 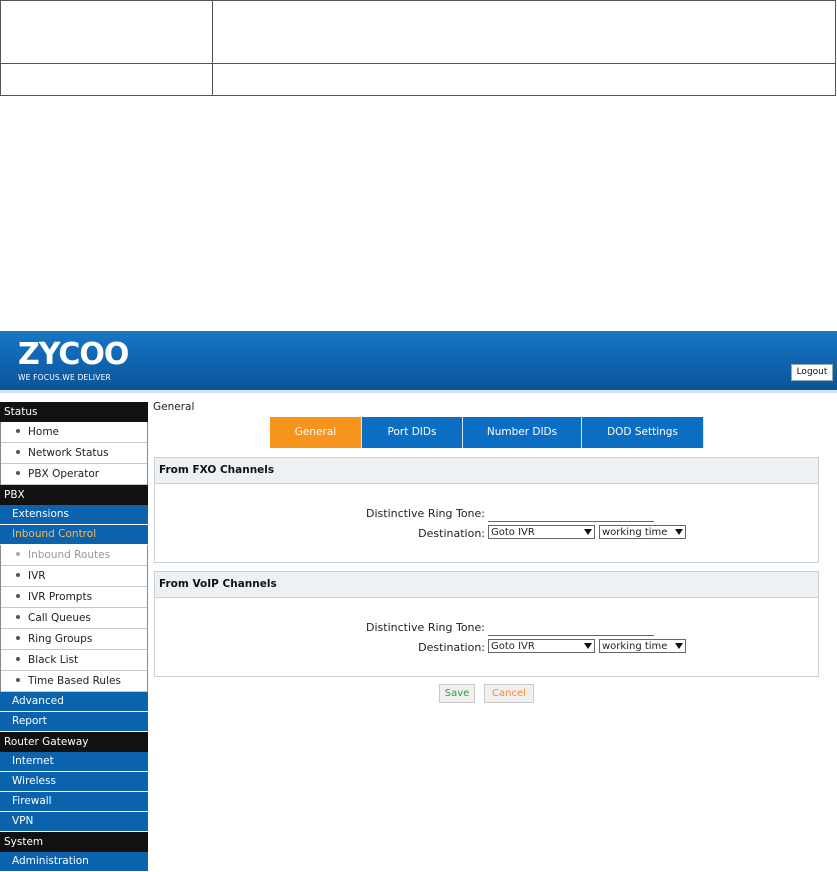 What do you see at coordinates (74, 495) in the screenshot?
I see `sidebar-section-pbx: PBX` at bounding box center [74, 495].